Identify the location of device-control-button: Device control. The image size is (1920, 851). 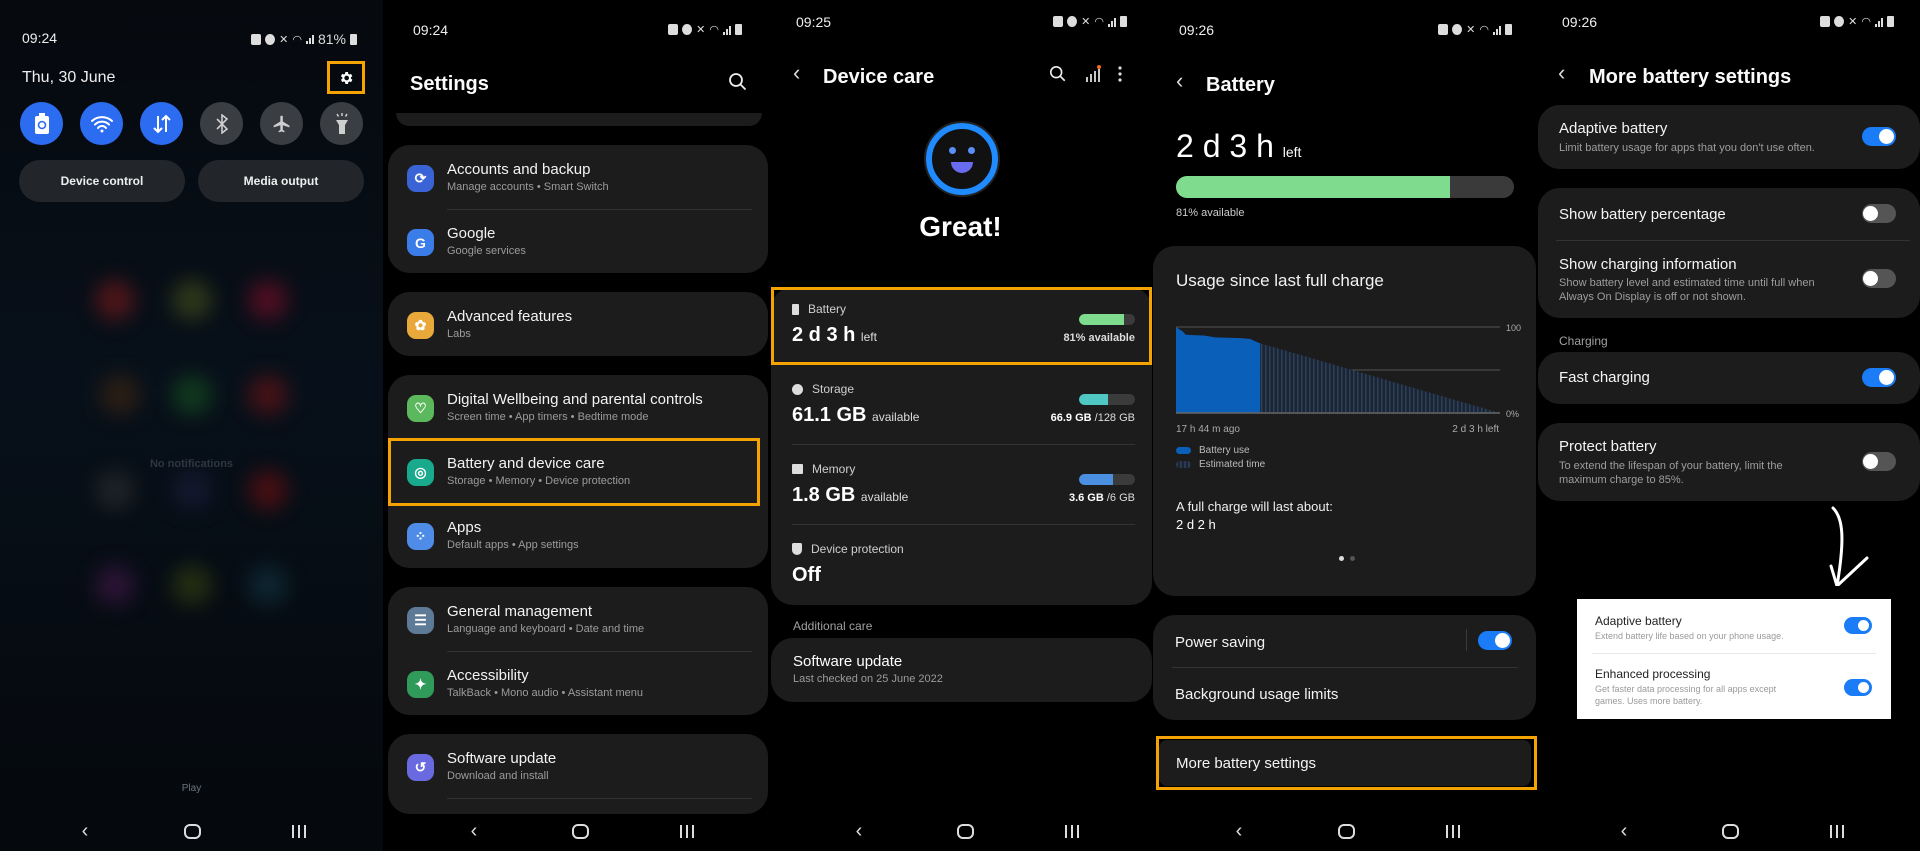
(102, 181).